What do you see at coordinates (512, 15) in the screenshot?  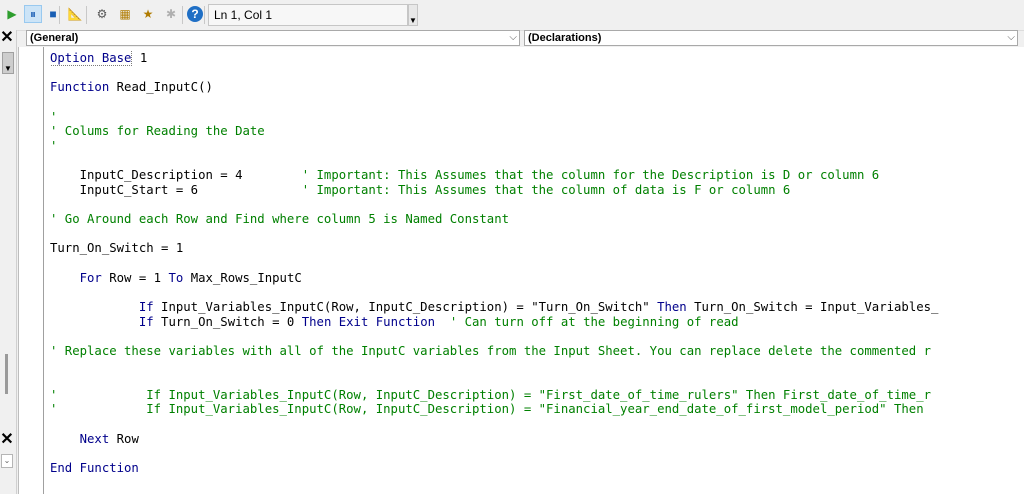 I see `standard-toolbar: ▶ ⏸ ■ 📐 ⚙ ▦ ★ ✱? Ln 1, Col 1 ▼` at bounding box center [512, 15].